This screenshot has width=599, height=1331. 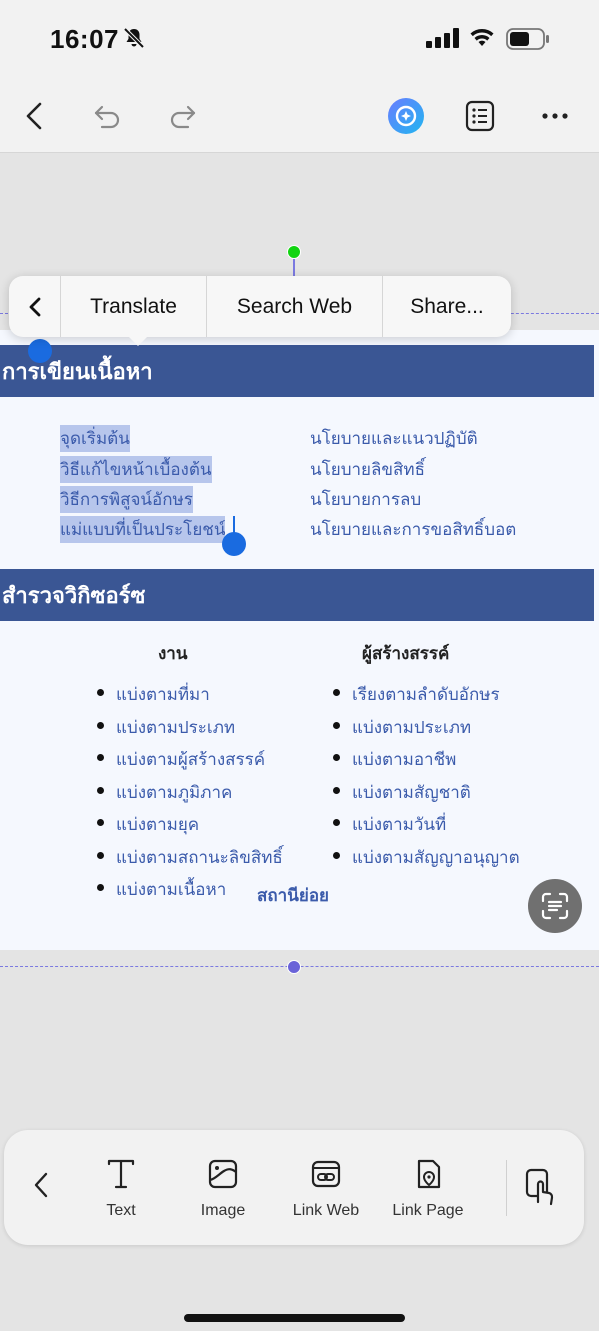 I want to click on list-item: เรียงตามลำดับอักษร, so click(x=415, y=694).